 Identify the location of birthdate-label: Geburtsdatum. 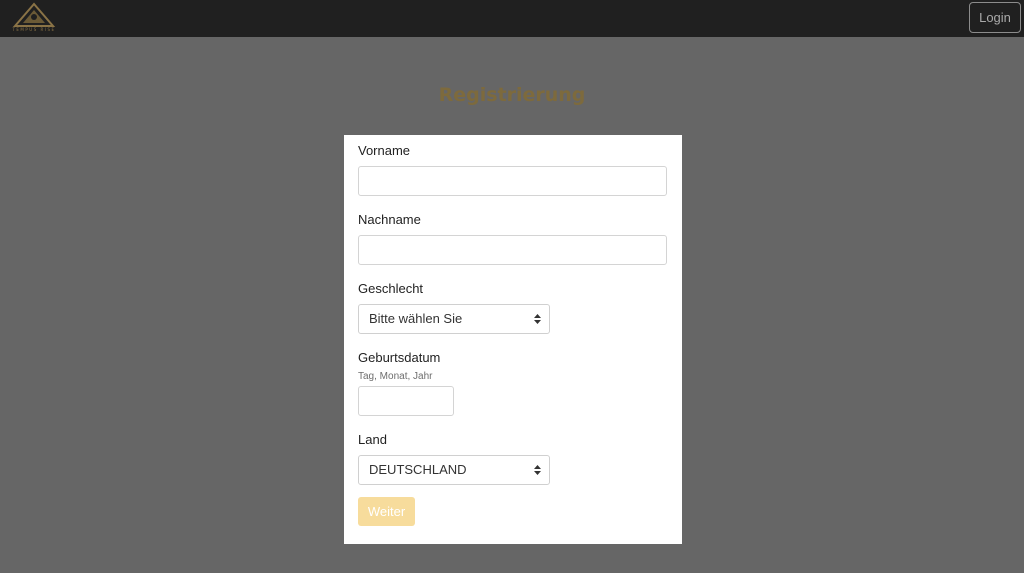
(399, 357).